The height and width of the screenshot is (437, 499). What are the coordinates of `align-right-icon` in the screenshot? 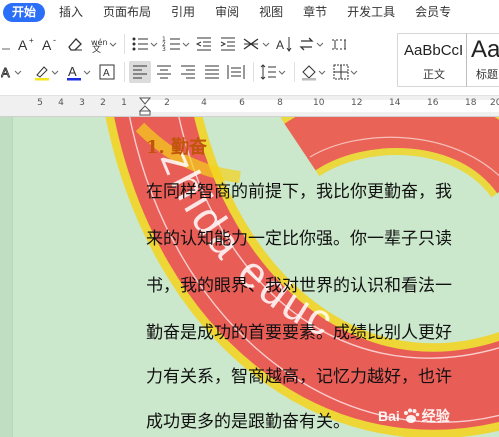 It's located at (188, 72).